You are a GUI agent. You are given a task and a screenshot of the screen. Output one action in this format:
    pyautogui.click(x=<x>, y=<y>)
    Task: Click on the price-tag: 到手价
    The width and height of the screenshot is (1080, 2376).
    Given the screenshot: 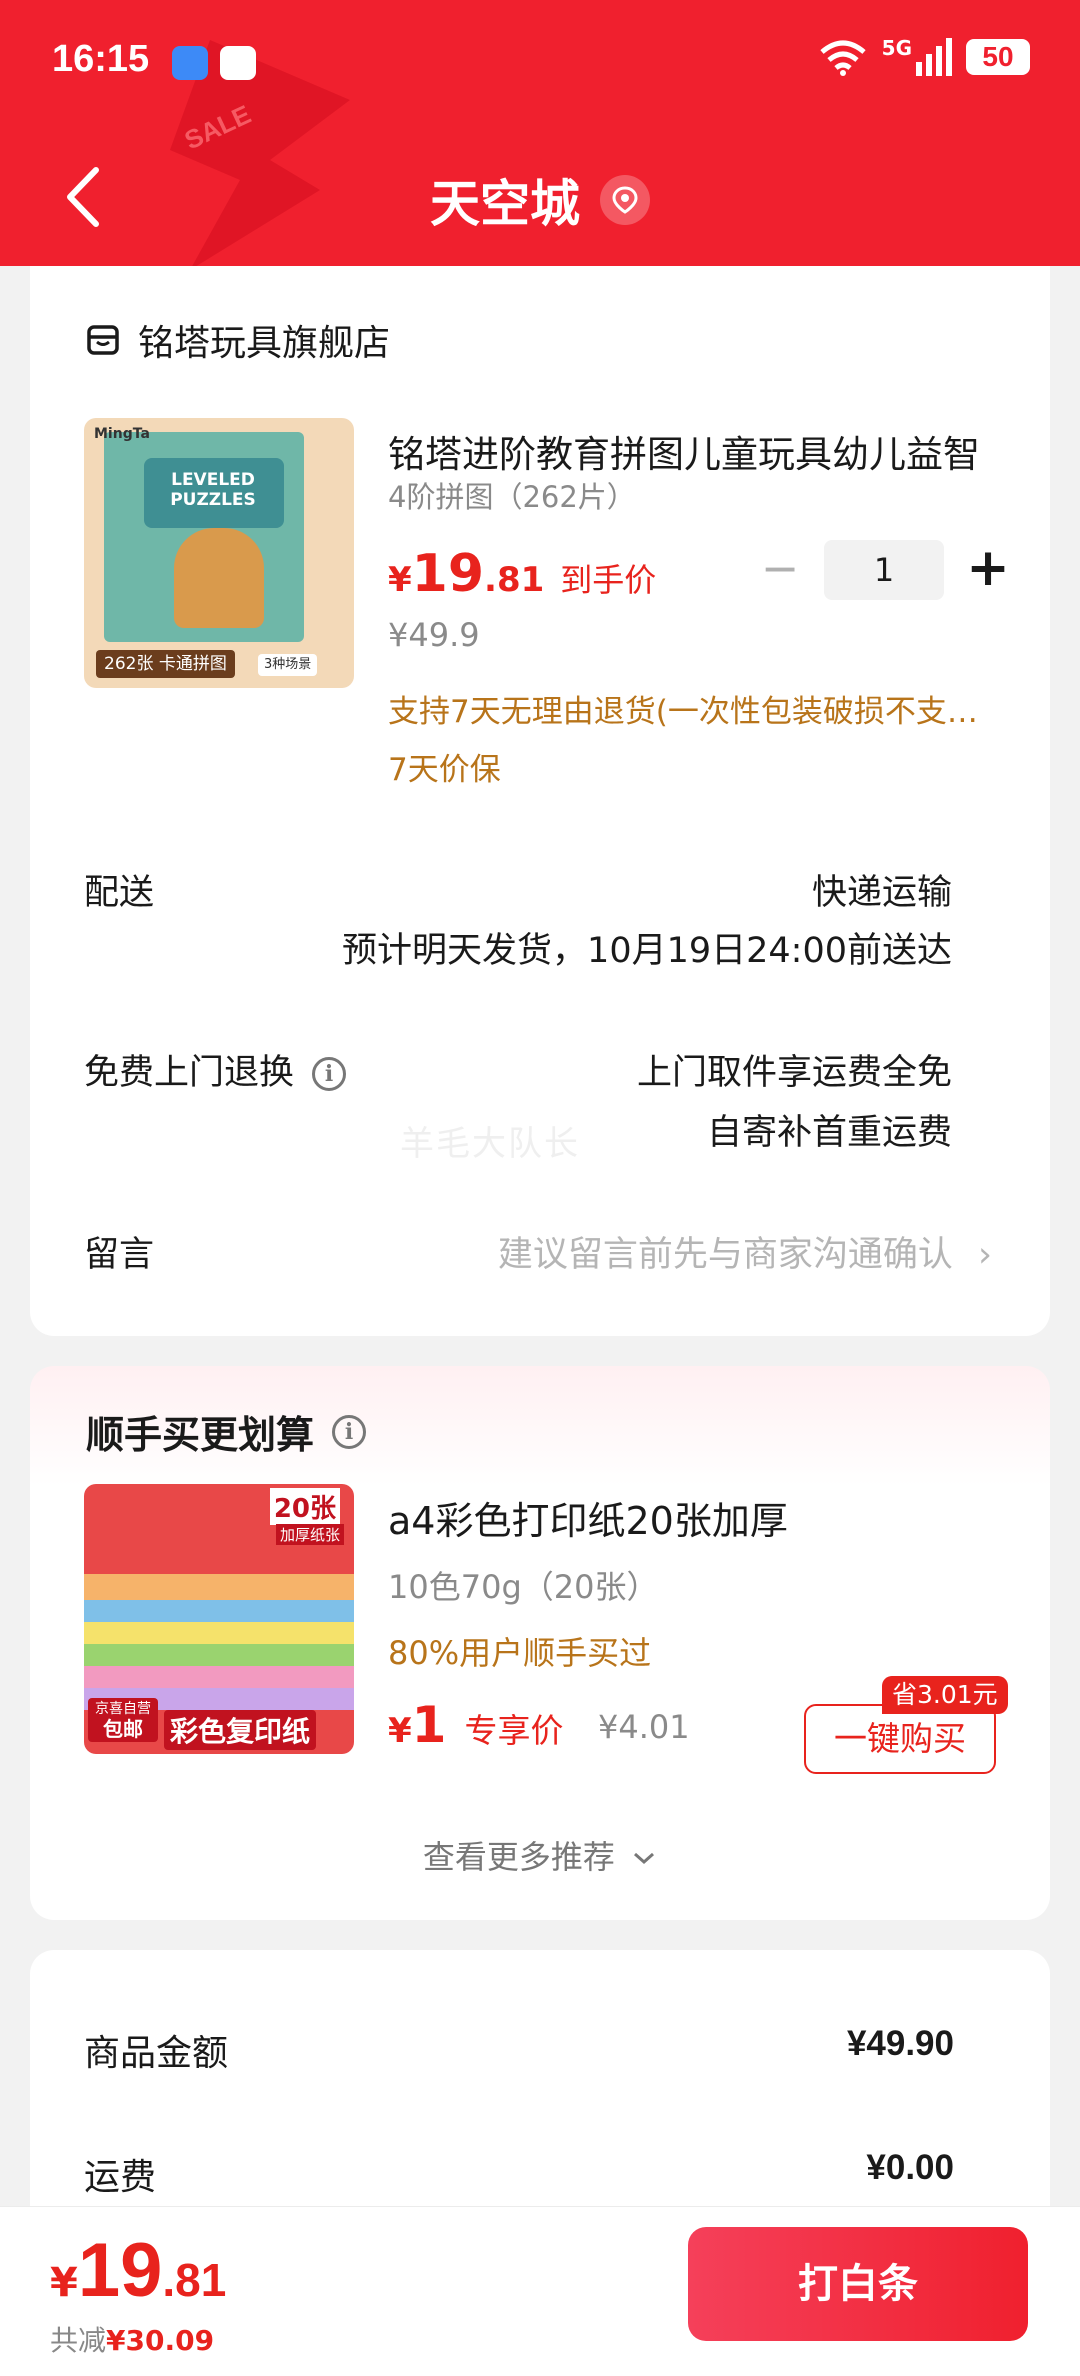 What is the action you would take?
    pyautogui.click(x=608, y=580)
    